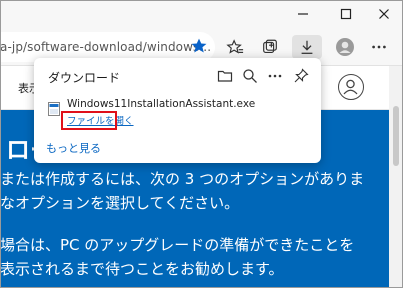 The image size is (403, 288). I want to click on user-icon, so click(350, 87).